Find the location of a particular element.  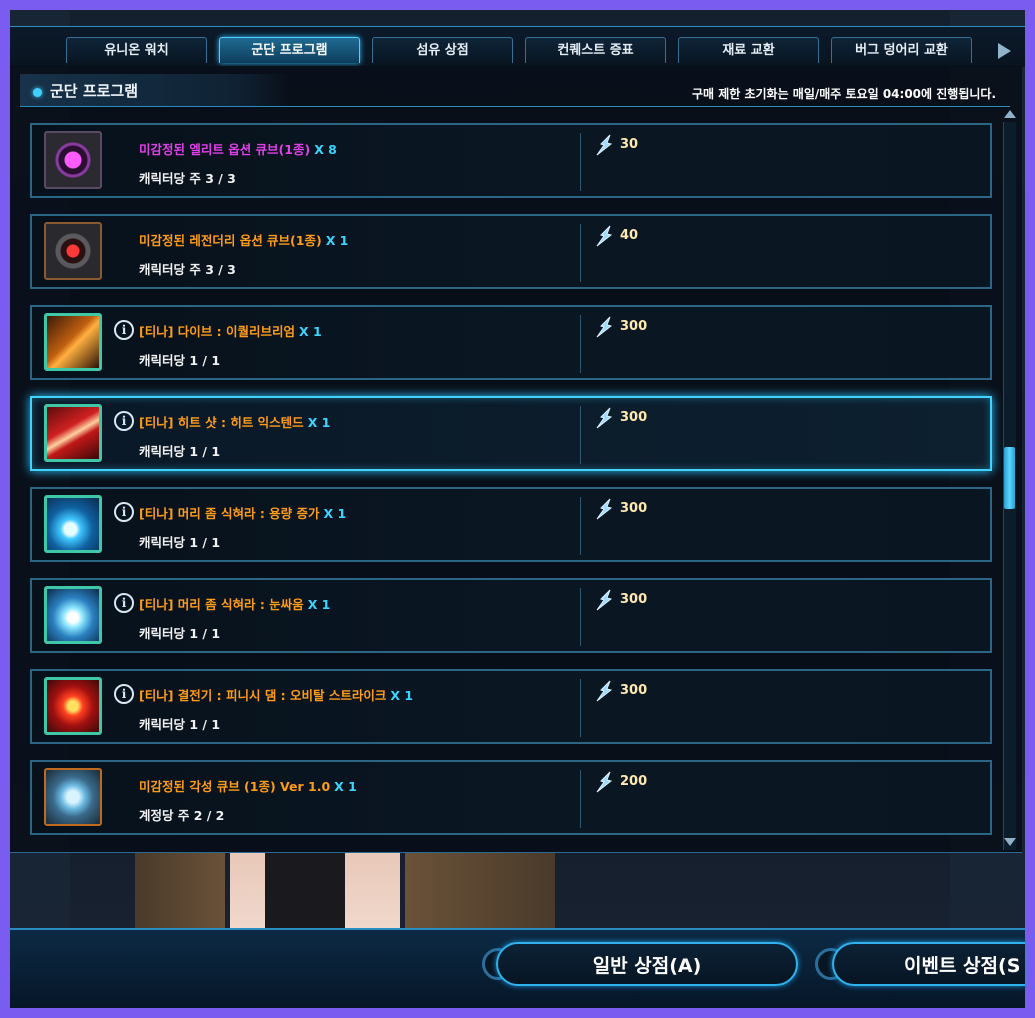

legendary-cube-icon is located at coordinates (73, 251).